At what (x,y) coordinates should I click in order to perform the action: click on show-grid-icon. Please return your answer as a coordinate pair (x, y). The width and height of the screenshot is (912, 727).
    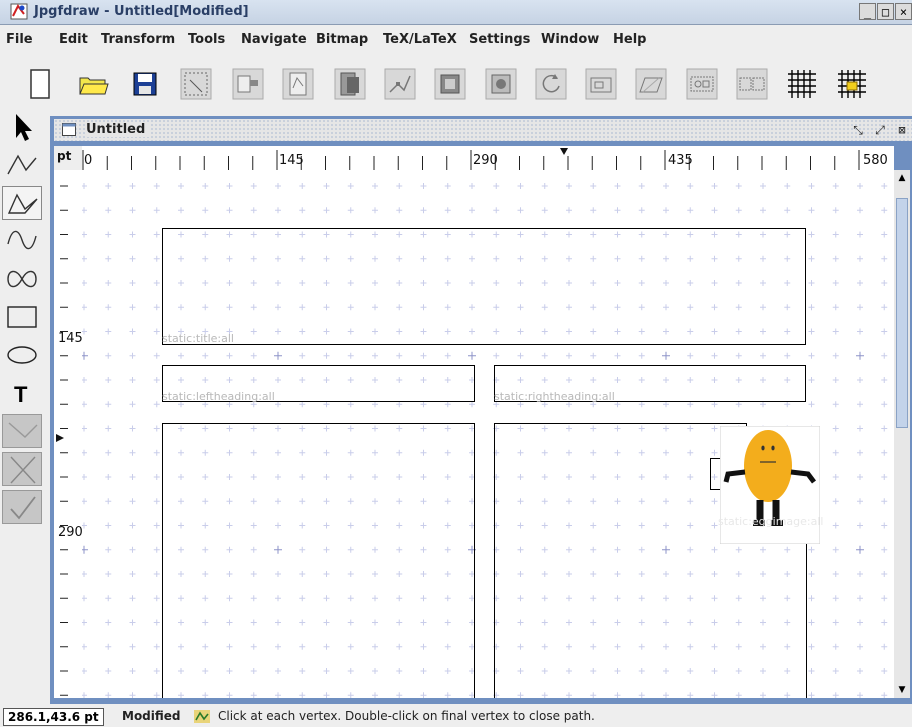
    Looking at the image, I should click on (802, 84).